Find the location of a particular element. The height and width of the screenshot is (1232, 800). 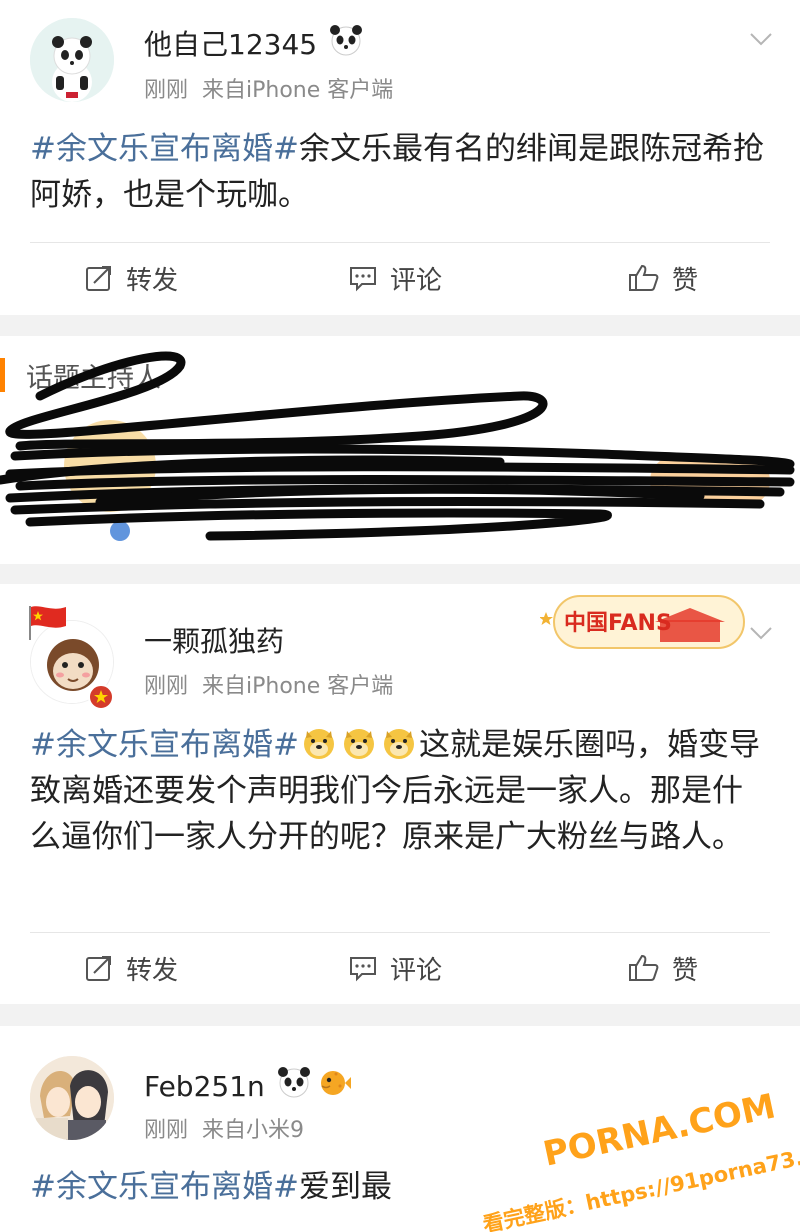

post-text: #余文乐宣布离婚#余文乐最有名的绯闻是跟陈冠希抢阿娇，也是个玩咖。 is located at coordinates (400, 172).